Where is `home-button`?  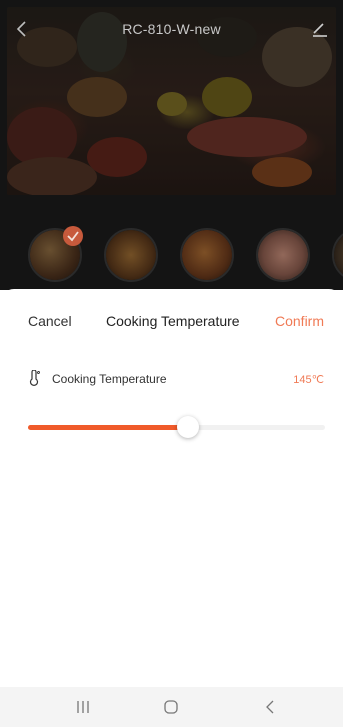 home-button is located at coordinates (171, 707).